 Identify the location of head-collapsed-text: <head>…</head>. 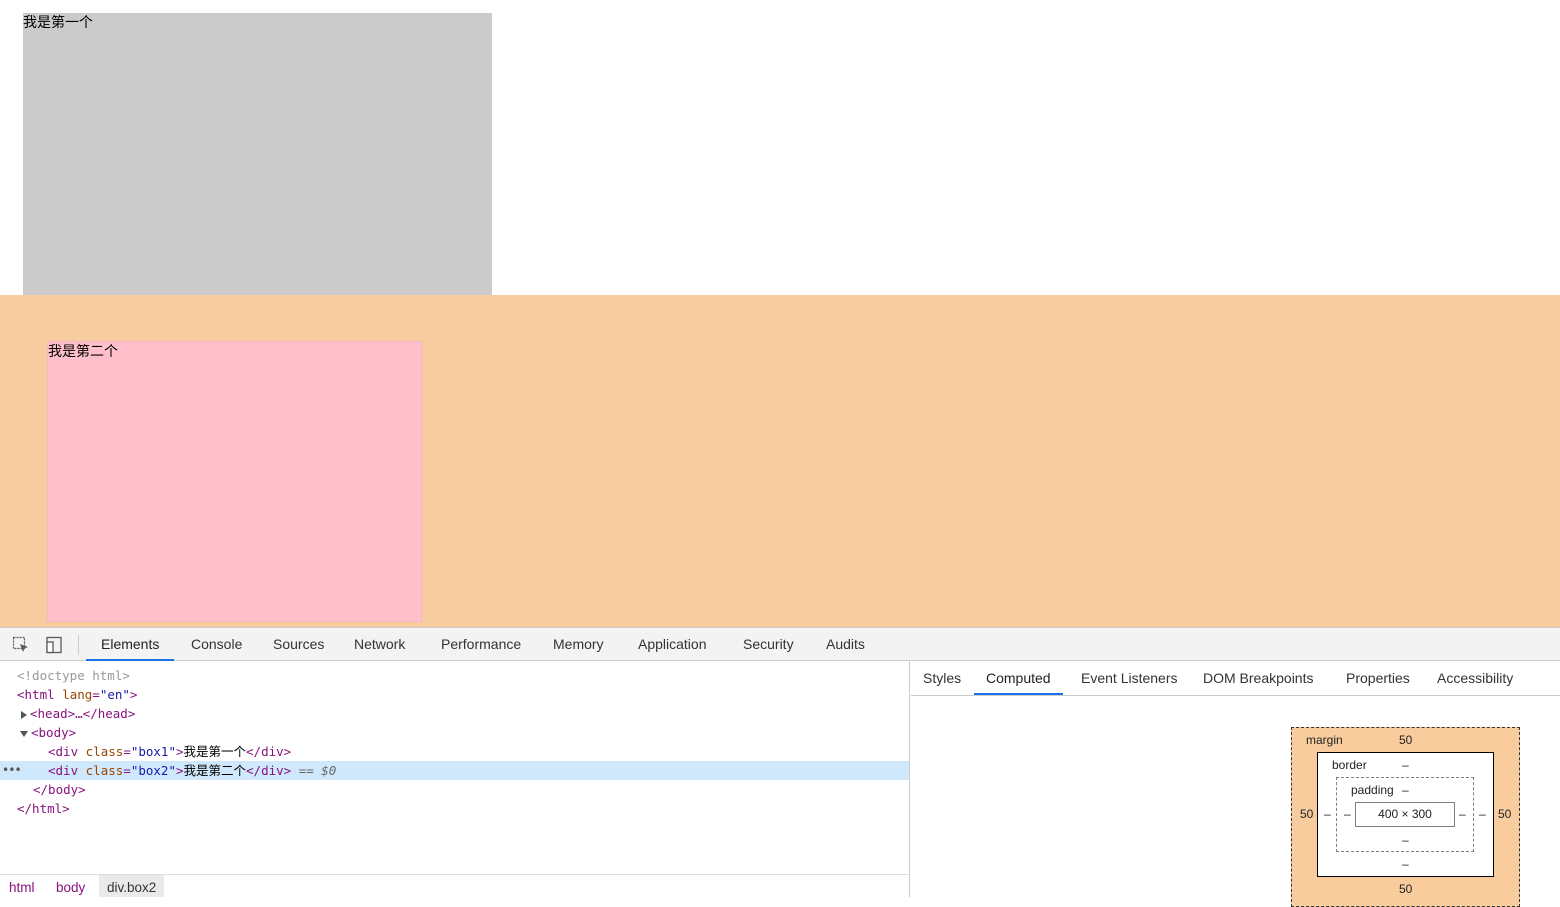
(83, 713).